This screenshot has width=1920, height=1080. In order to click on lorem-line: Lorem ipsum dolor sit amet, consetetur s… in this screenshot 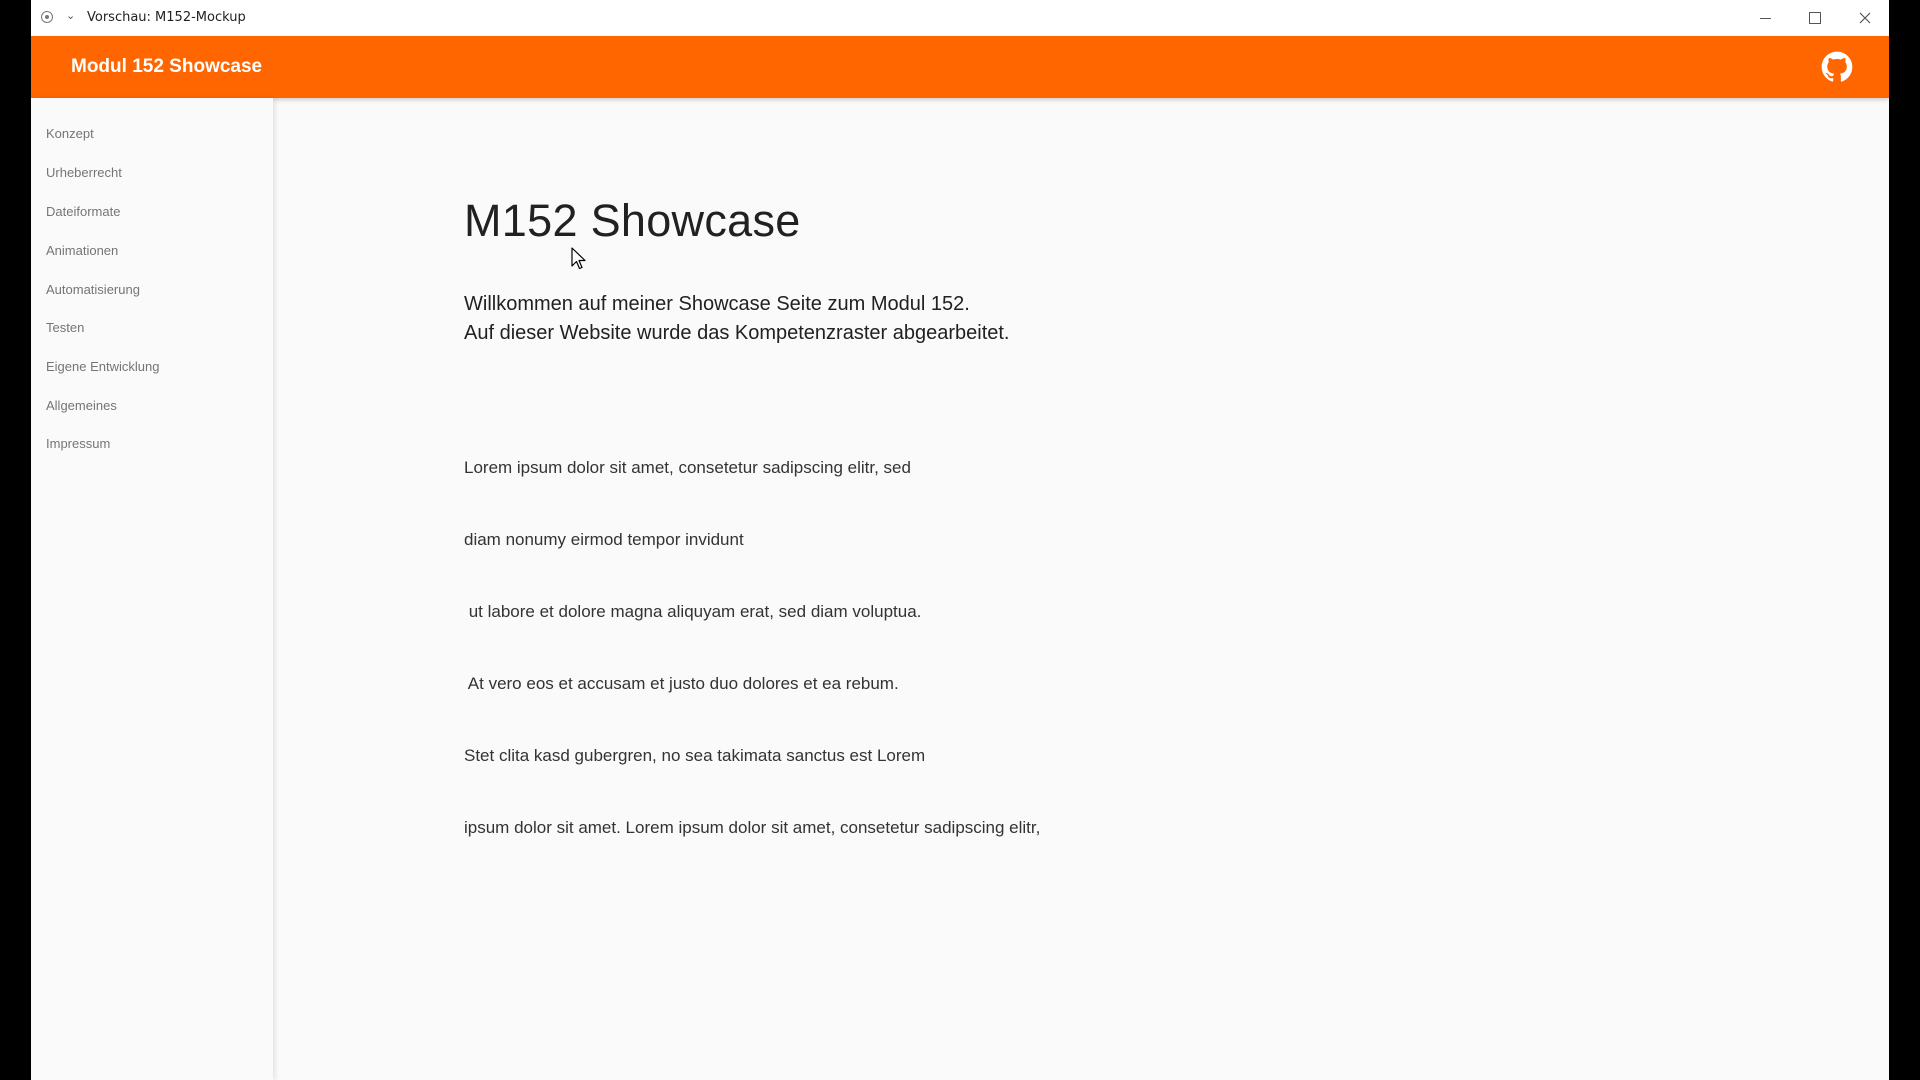, I will do `click(687, 467)`.